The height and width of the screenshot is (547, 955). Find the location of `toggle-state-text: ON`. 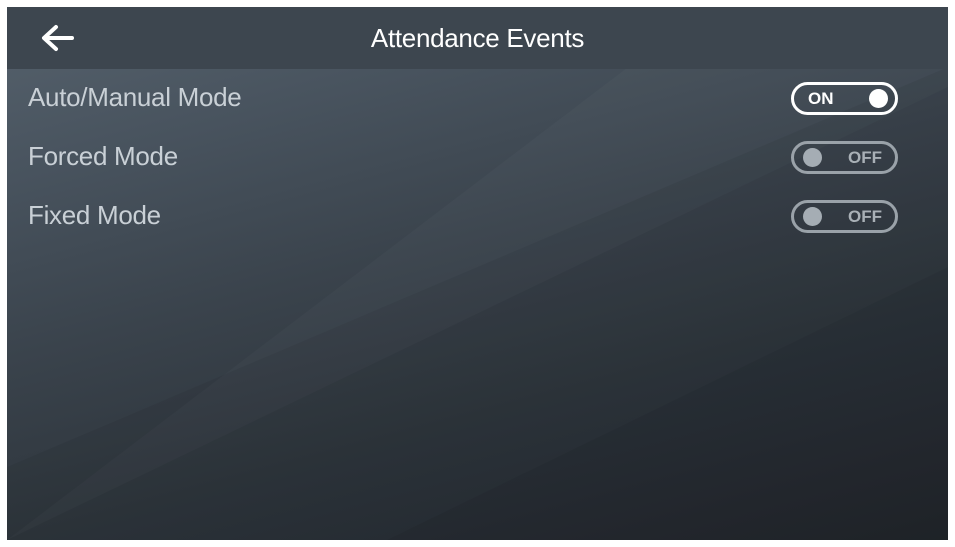

toggle-state-text: ON is located at coordinates (821, 98).